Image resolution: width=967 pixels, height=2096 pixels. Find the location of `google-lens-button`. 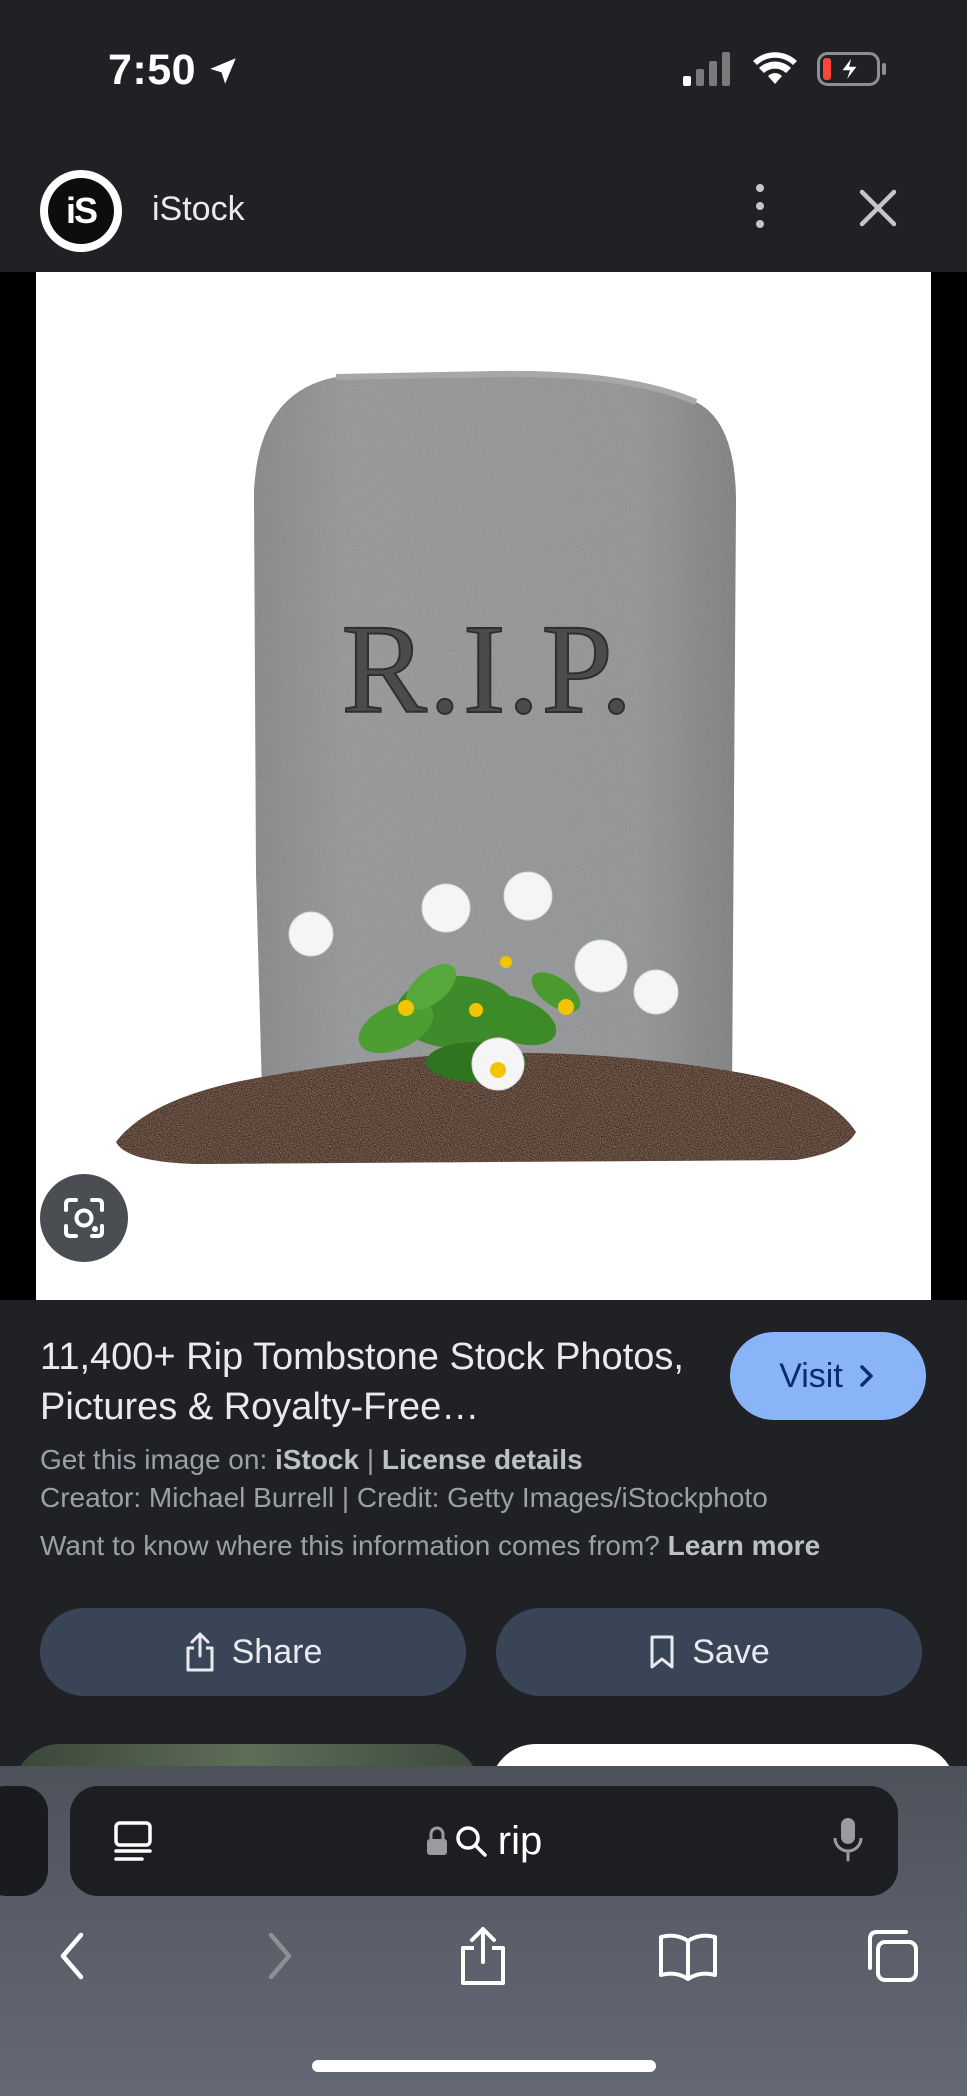

google-lens-button is located at coordinates (84, 1218).